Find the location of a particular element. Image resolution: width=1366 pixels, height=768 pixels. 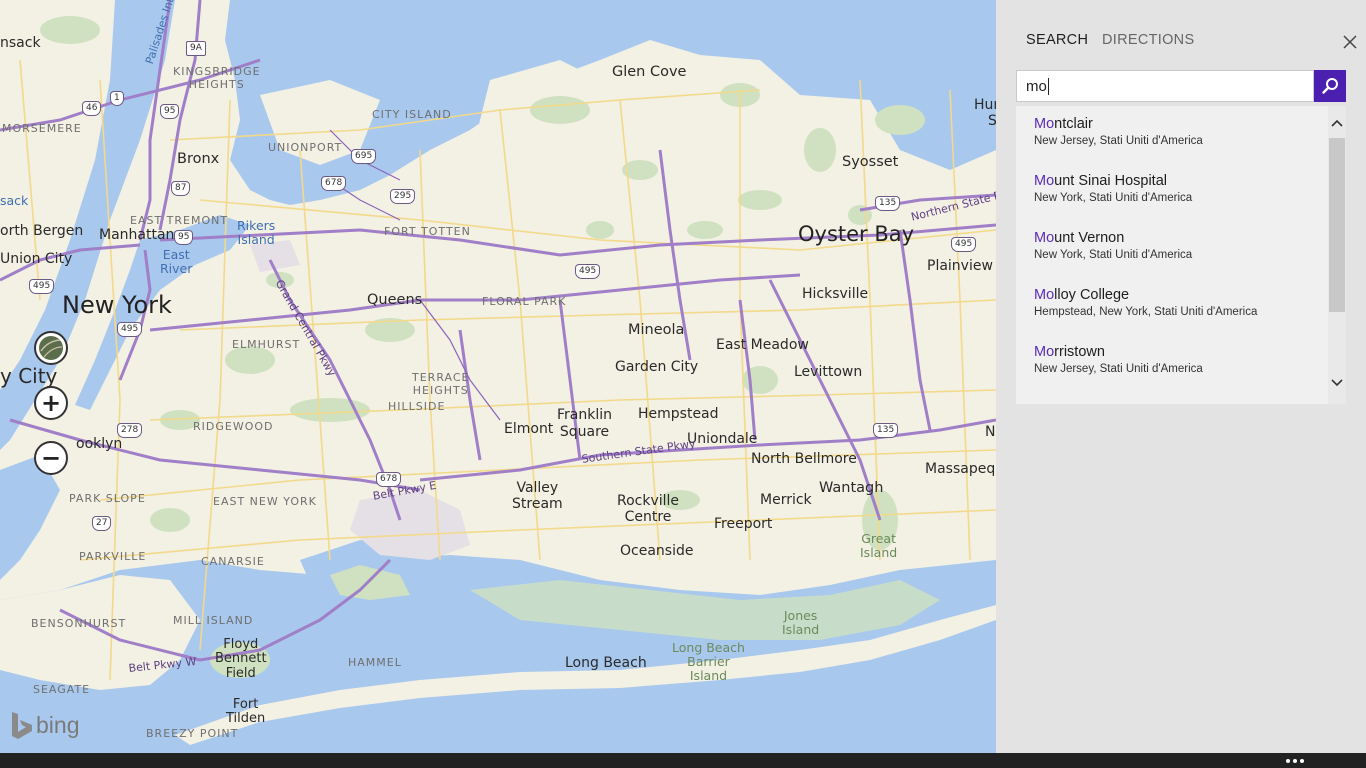

hood-mill-island: MILL ISLAND is located at coordinates (213, 620).